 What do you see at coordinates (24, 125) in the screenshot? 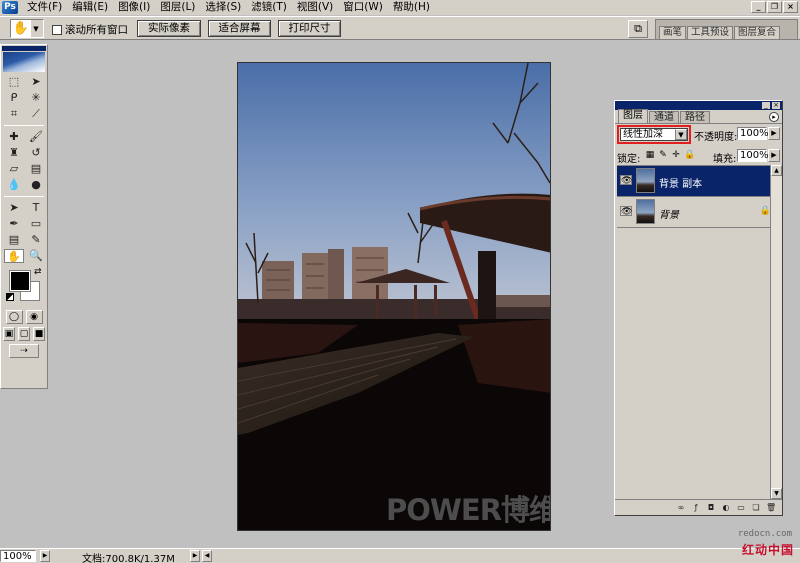
I see `toolbox-divider` at bounding box center [24, 125].